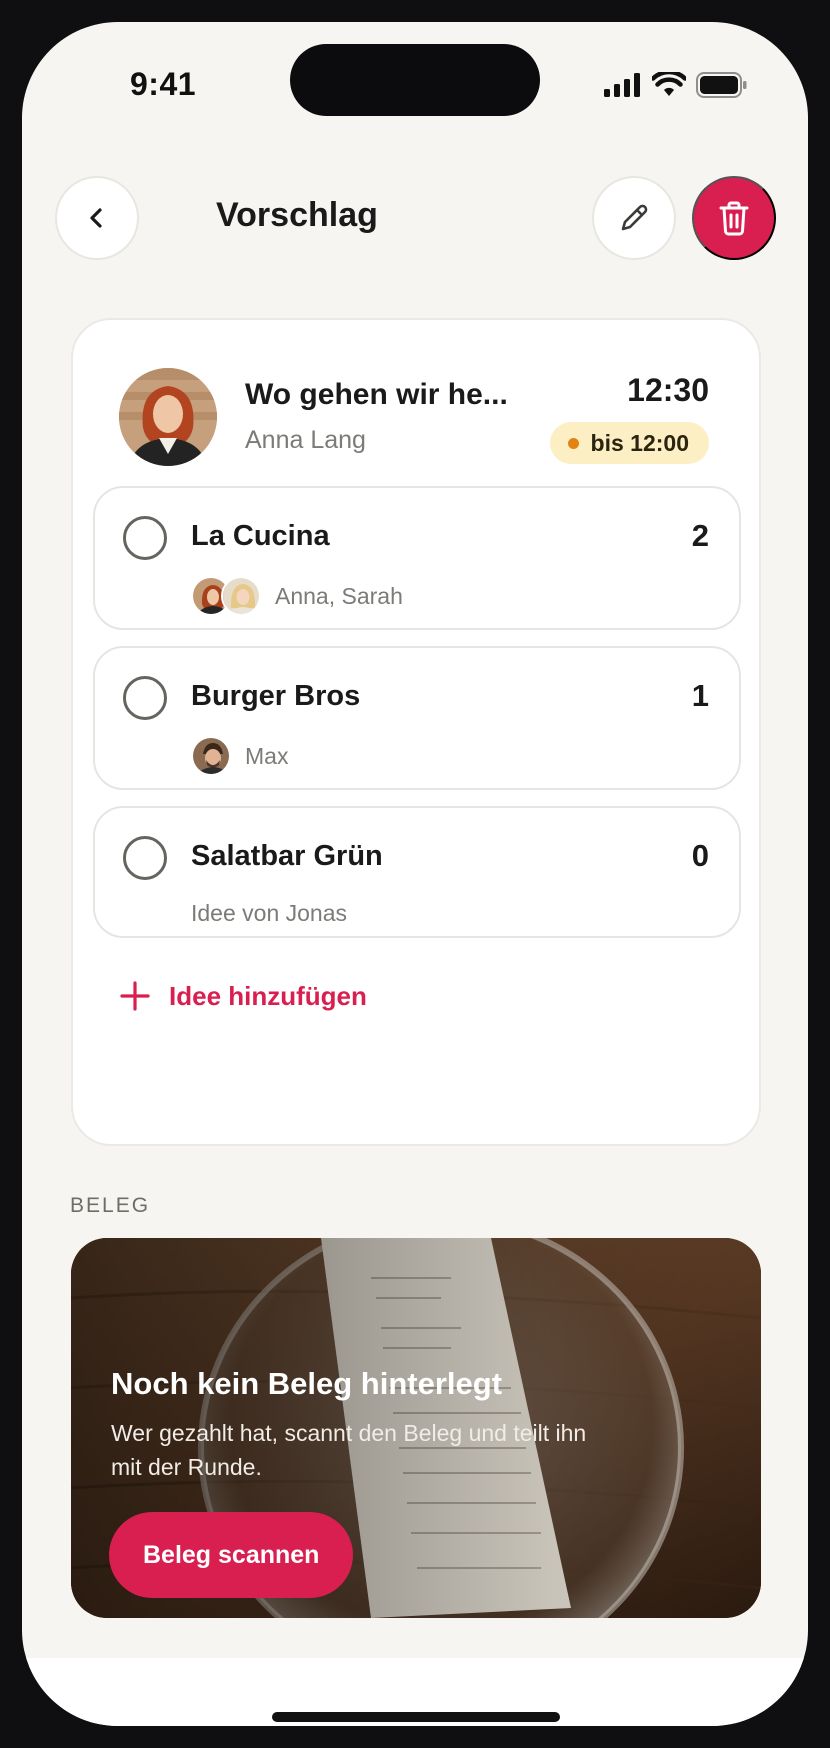  I want to click on deadline-label: bis 12:00, so click(639, 442).